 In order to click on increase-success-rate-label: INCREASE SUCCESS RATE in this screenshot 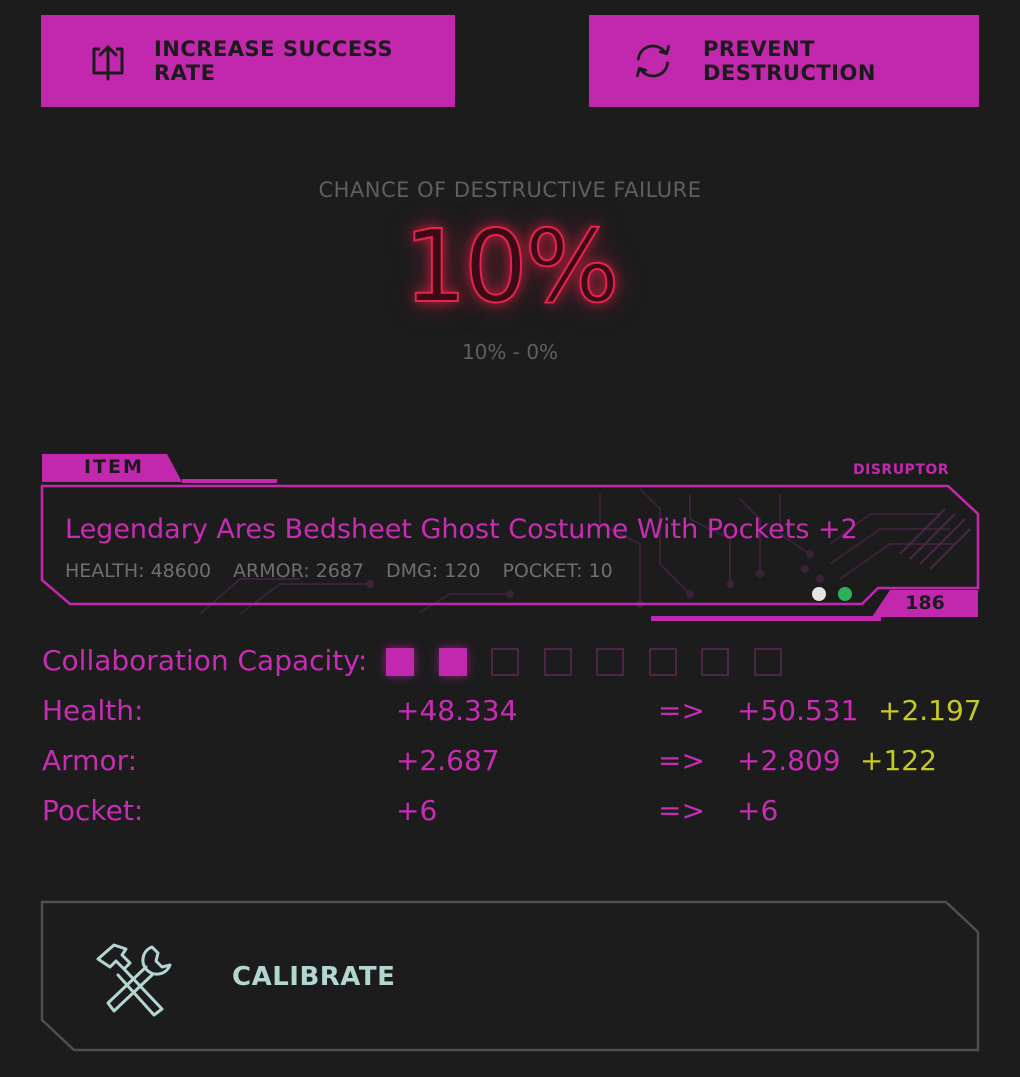, I will do `click(273, 61)`.